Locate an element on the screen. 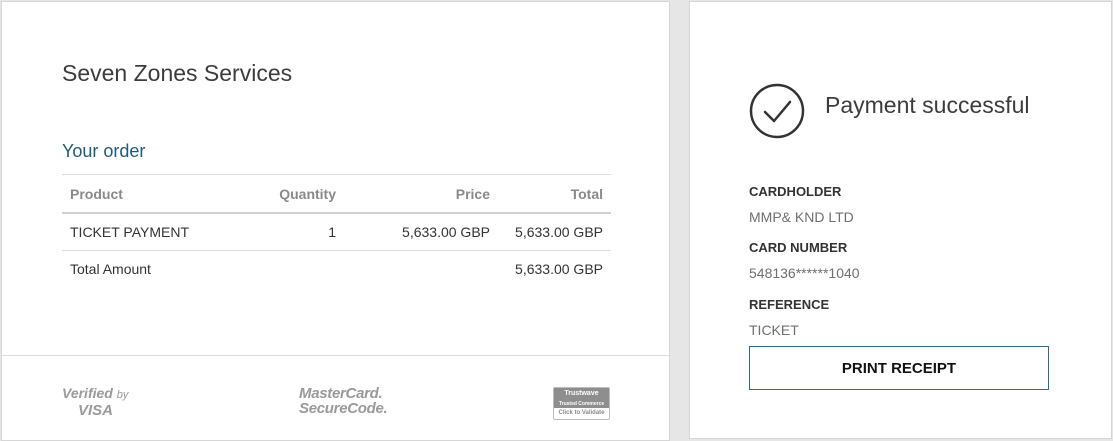 This screenshot has height=441, width=1113. cardholder-value: MMP& KND LTD is located at coordinates (801, 217).